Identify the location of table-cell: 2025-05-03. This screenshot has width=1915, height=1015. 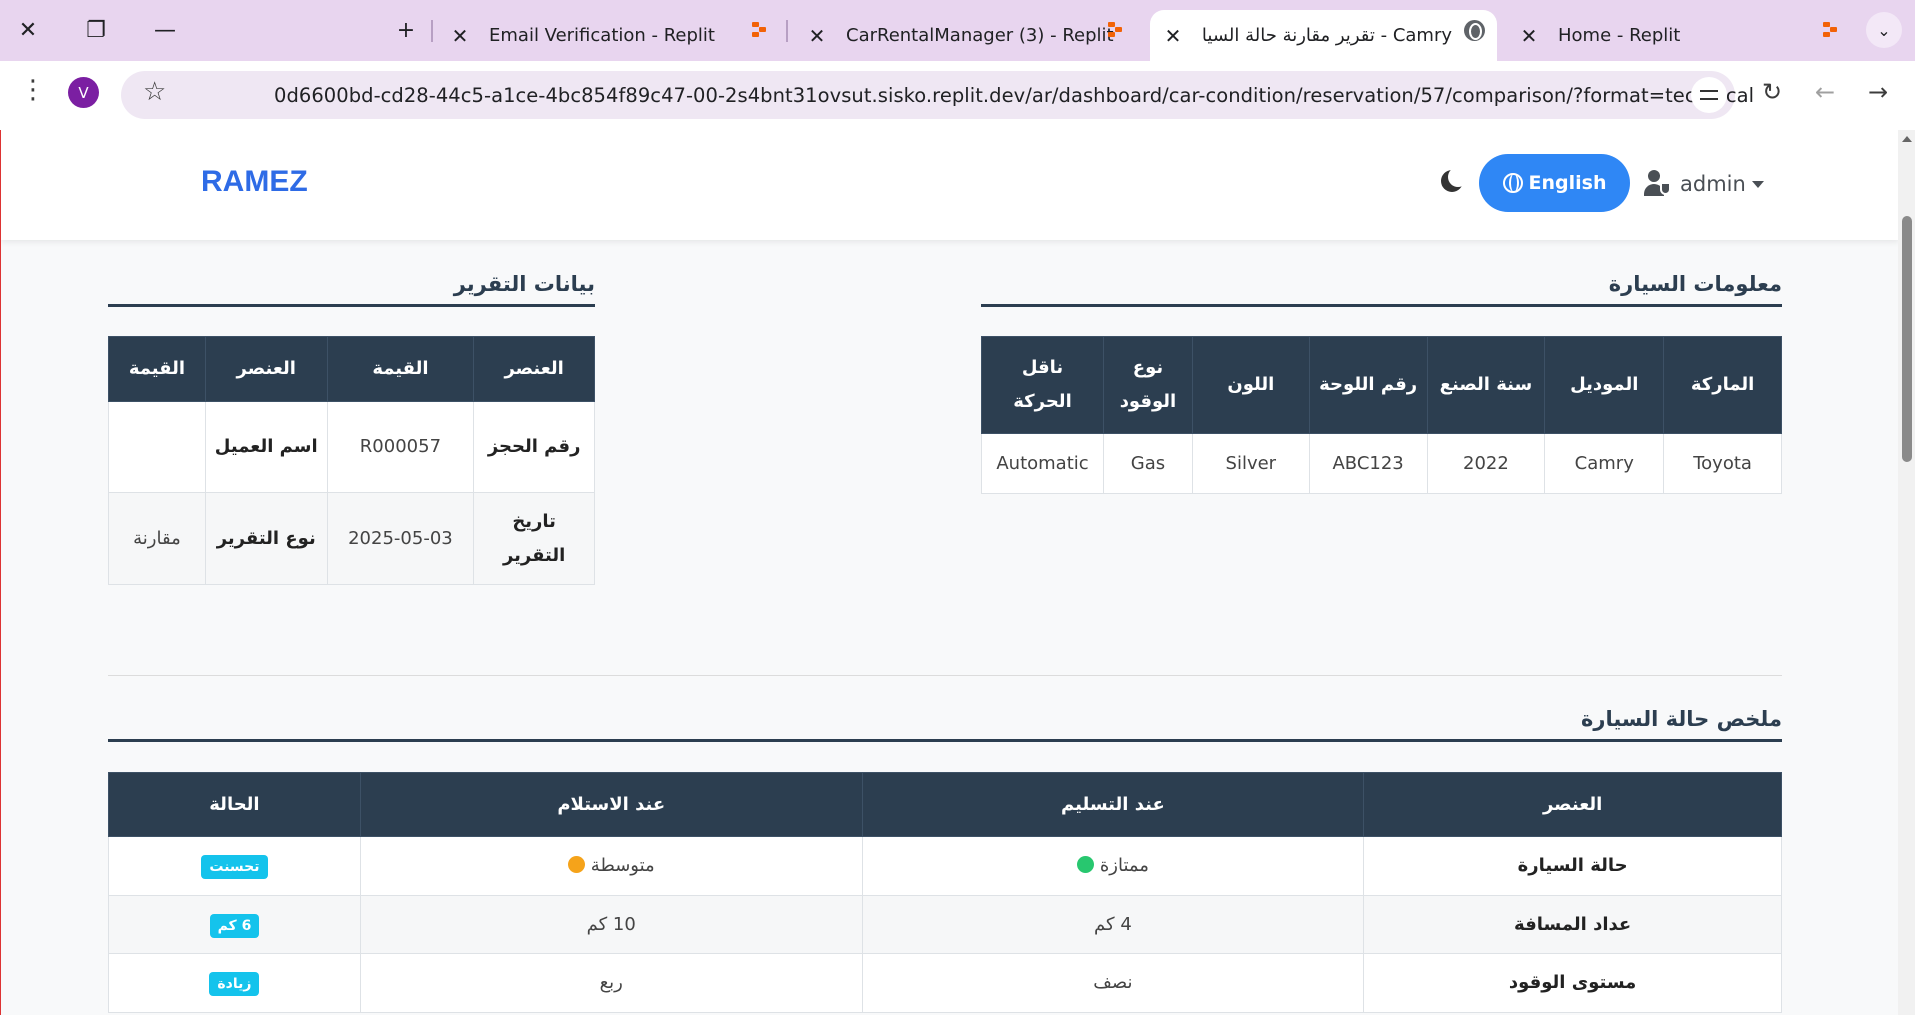
(400, 538).